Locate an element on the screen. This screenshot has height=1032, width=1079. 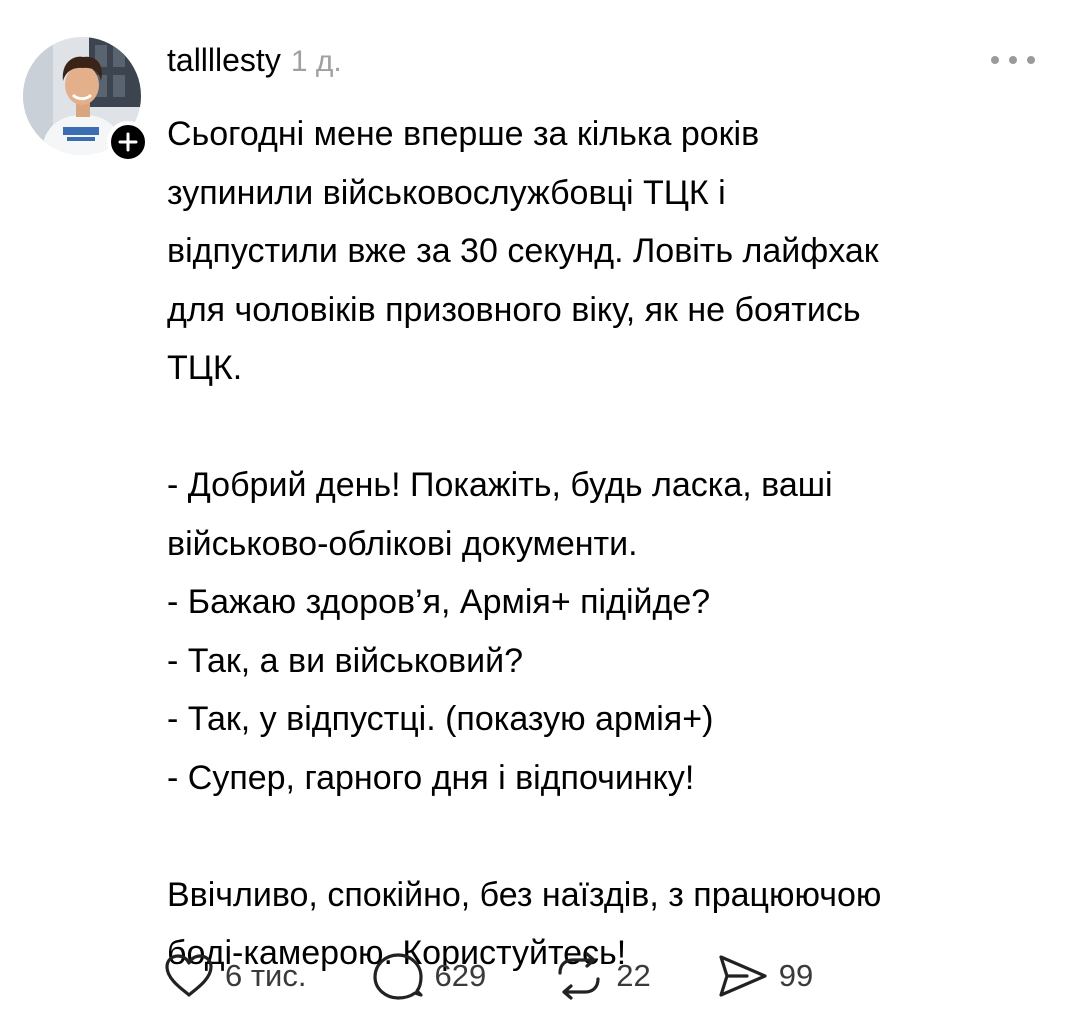
like-button: 6 тис. is located at coordinates (234, 976).